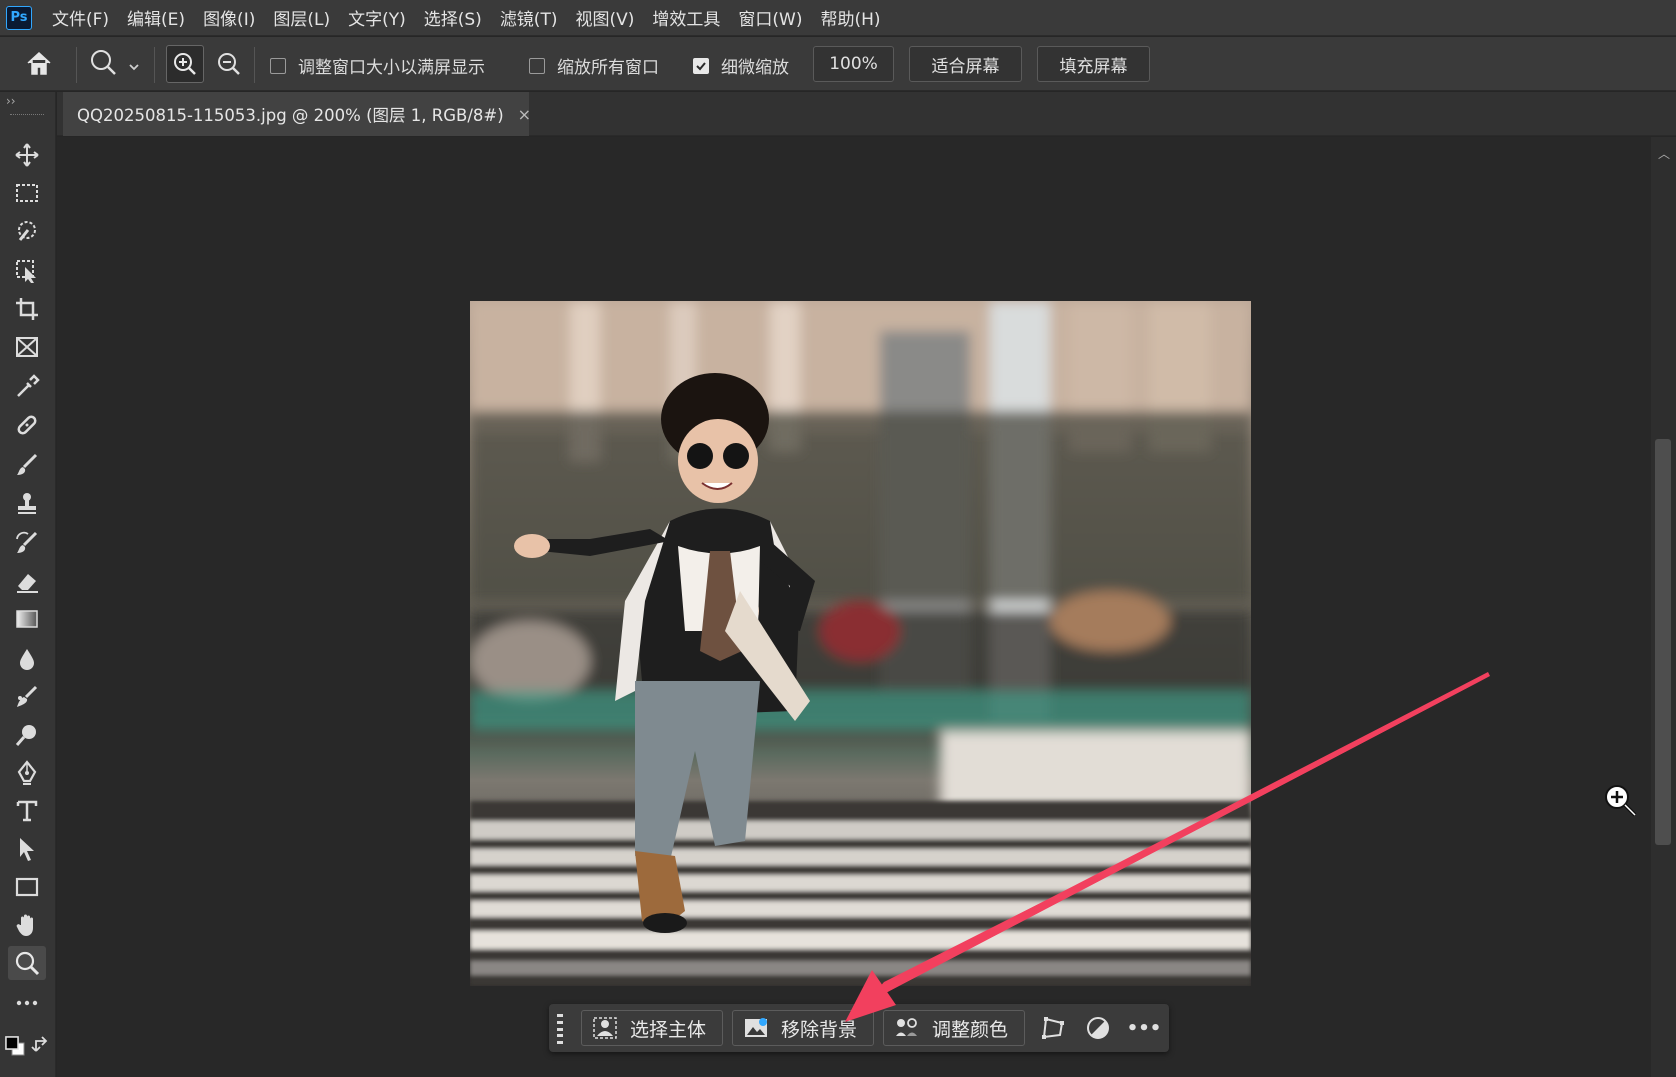 This screenshot has width=1676, height=1077. I want to click on vertical-scrollbar: ︿, so click(1663, 607).